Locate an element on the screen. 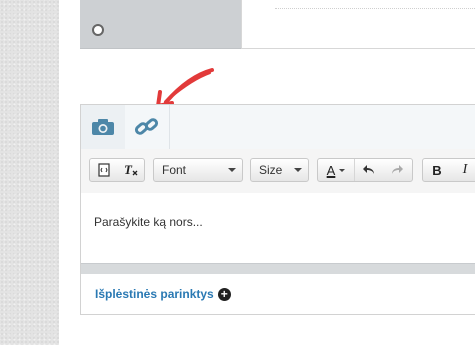 The image size is (475, 345). bold-label: B is located at coordinates (437, 170).